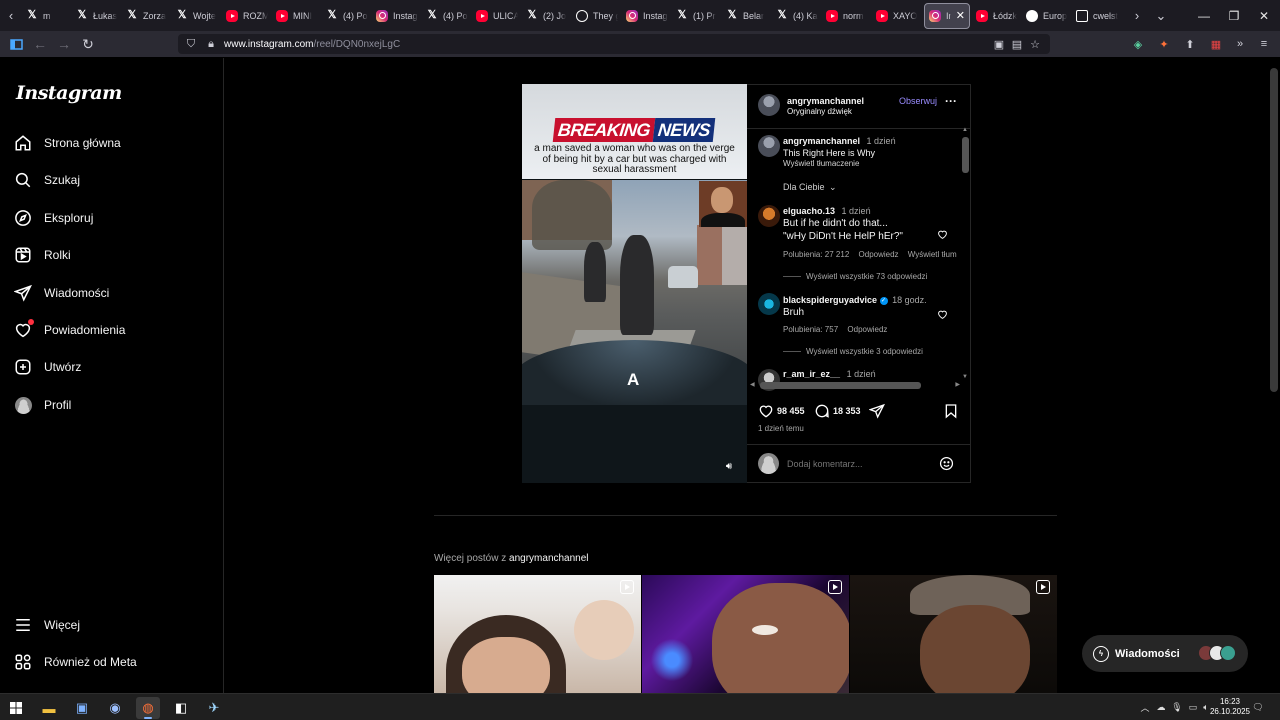  I want to click on caption-time: 1 dzień, so click(881, 141).